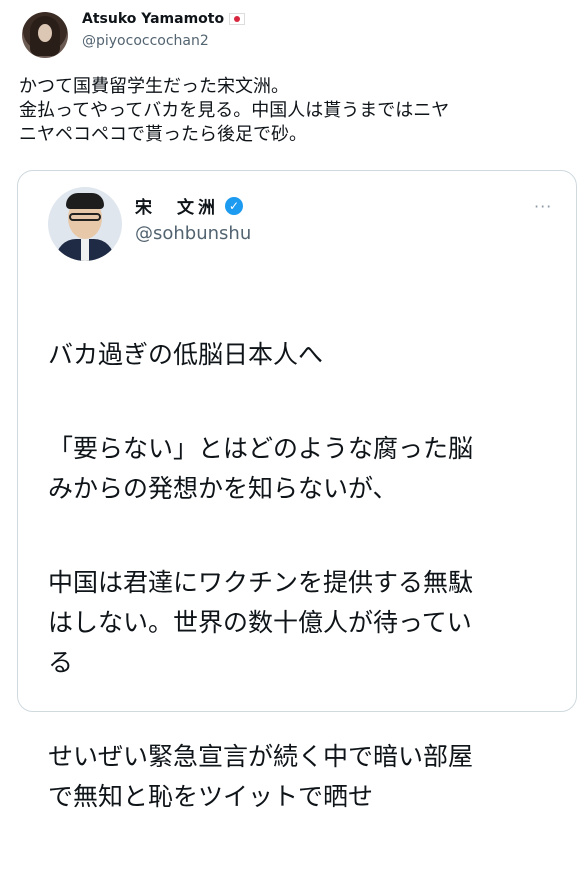 This screenshot has width=586, height=871. What do you see at coordinates (177, 205) in the screenshot?
I see `quoted-author-name: 宋 文洲` at bounding box center [177, 205].